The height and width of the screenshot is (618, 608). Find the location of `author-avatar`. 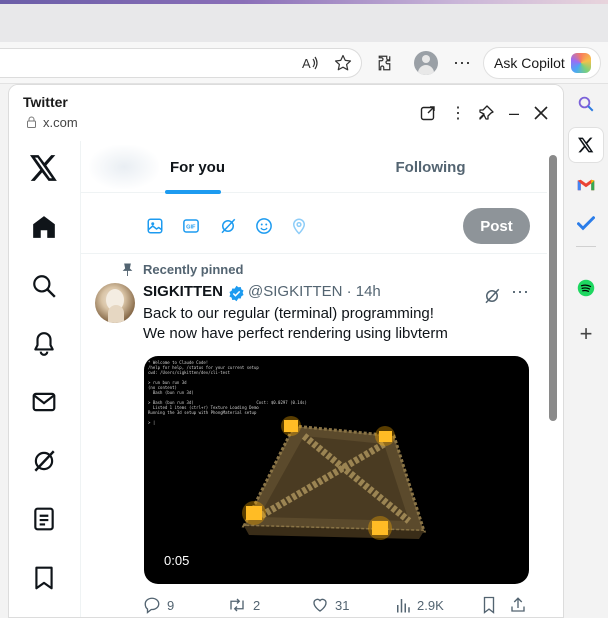

author-avatar is located at coordinates (115, 303).